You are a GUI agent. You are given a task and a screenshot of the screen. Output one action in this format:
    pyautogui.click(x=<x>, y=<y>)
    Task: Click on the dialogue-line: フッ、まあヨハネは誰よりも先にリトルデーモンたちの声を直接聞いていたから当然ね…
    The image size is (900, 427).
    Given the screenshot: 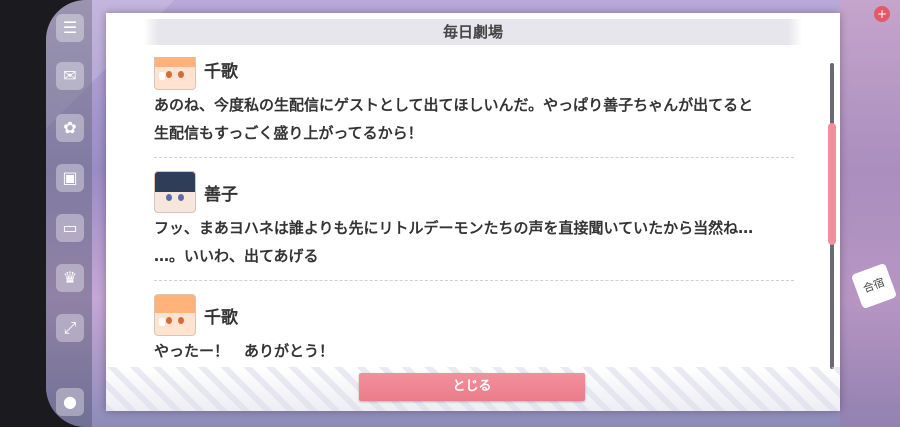 What is the action you would take?
    pyautogui.click(x=454, y=228)
    